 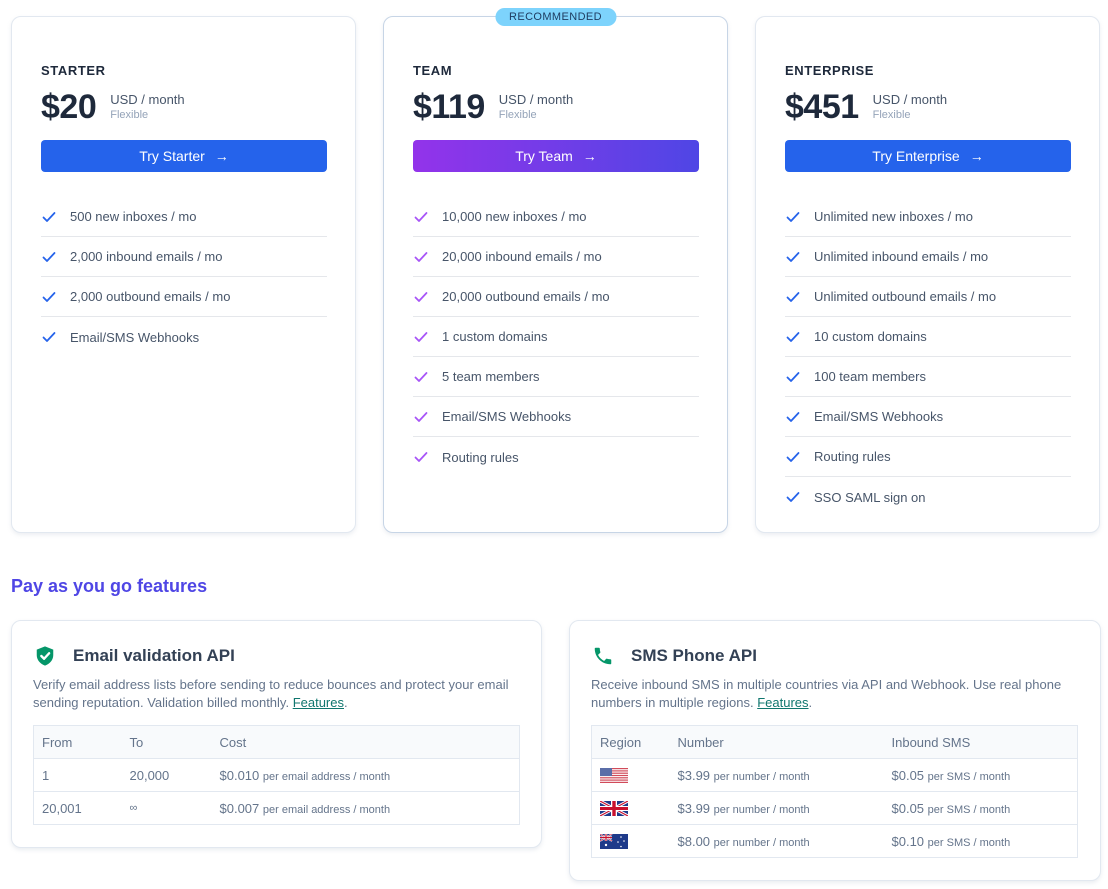 What do you see at coordinates (113, 107) in the screenshot?
I see `price-row: $20 USD / month Flexible` at bounding box center [113, 107].